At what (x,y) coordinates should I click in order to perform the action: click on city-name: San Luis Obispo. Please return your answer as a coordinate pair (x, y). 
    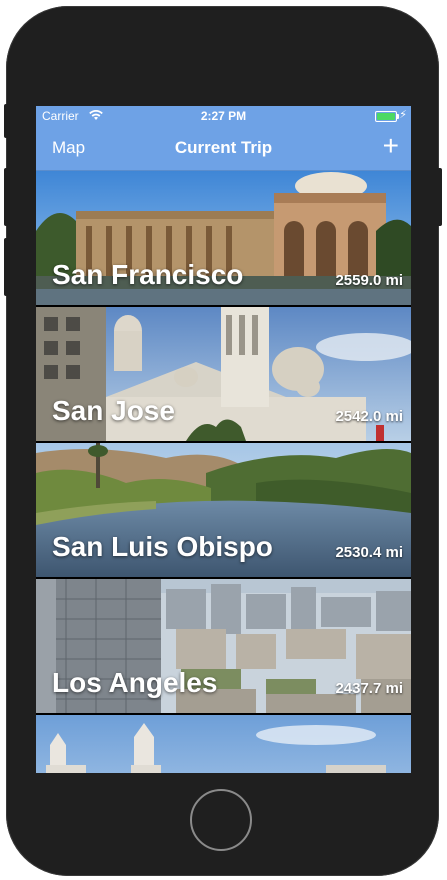
    Looking at the image, I should click on (162, 546).